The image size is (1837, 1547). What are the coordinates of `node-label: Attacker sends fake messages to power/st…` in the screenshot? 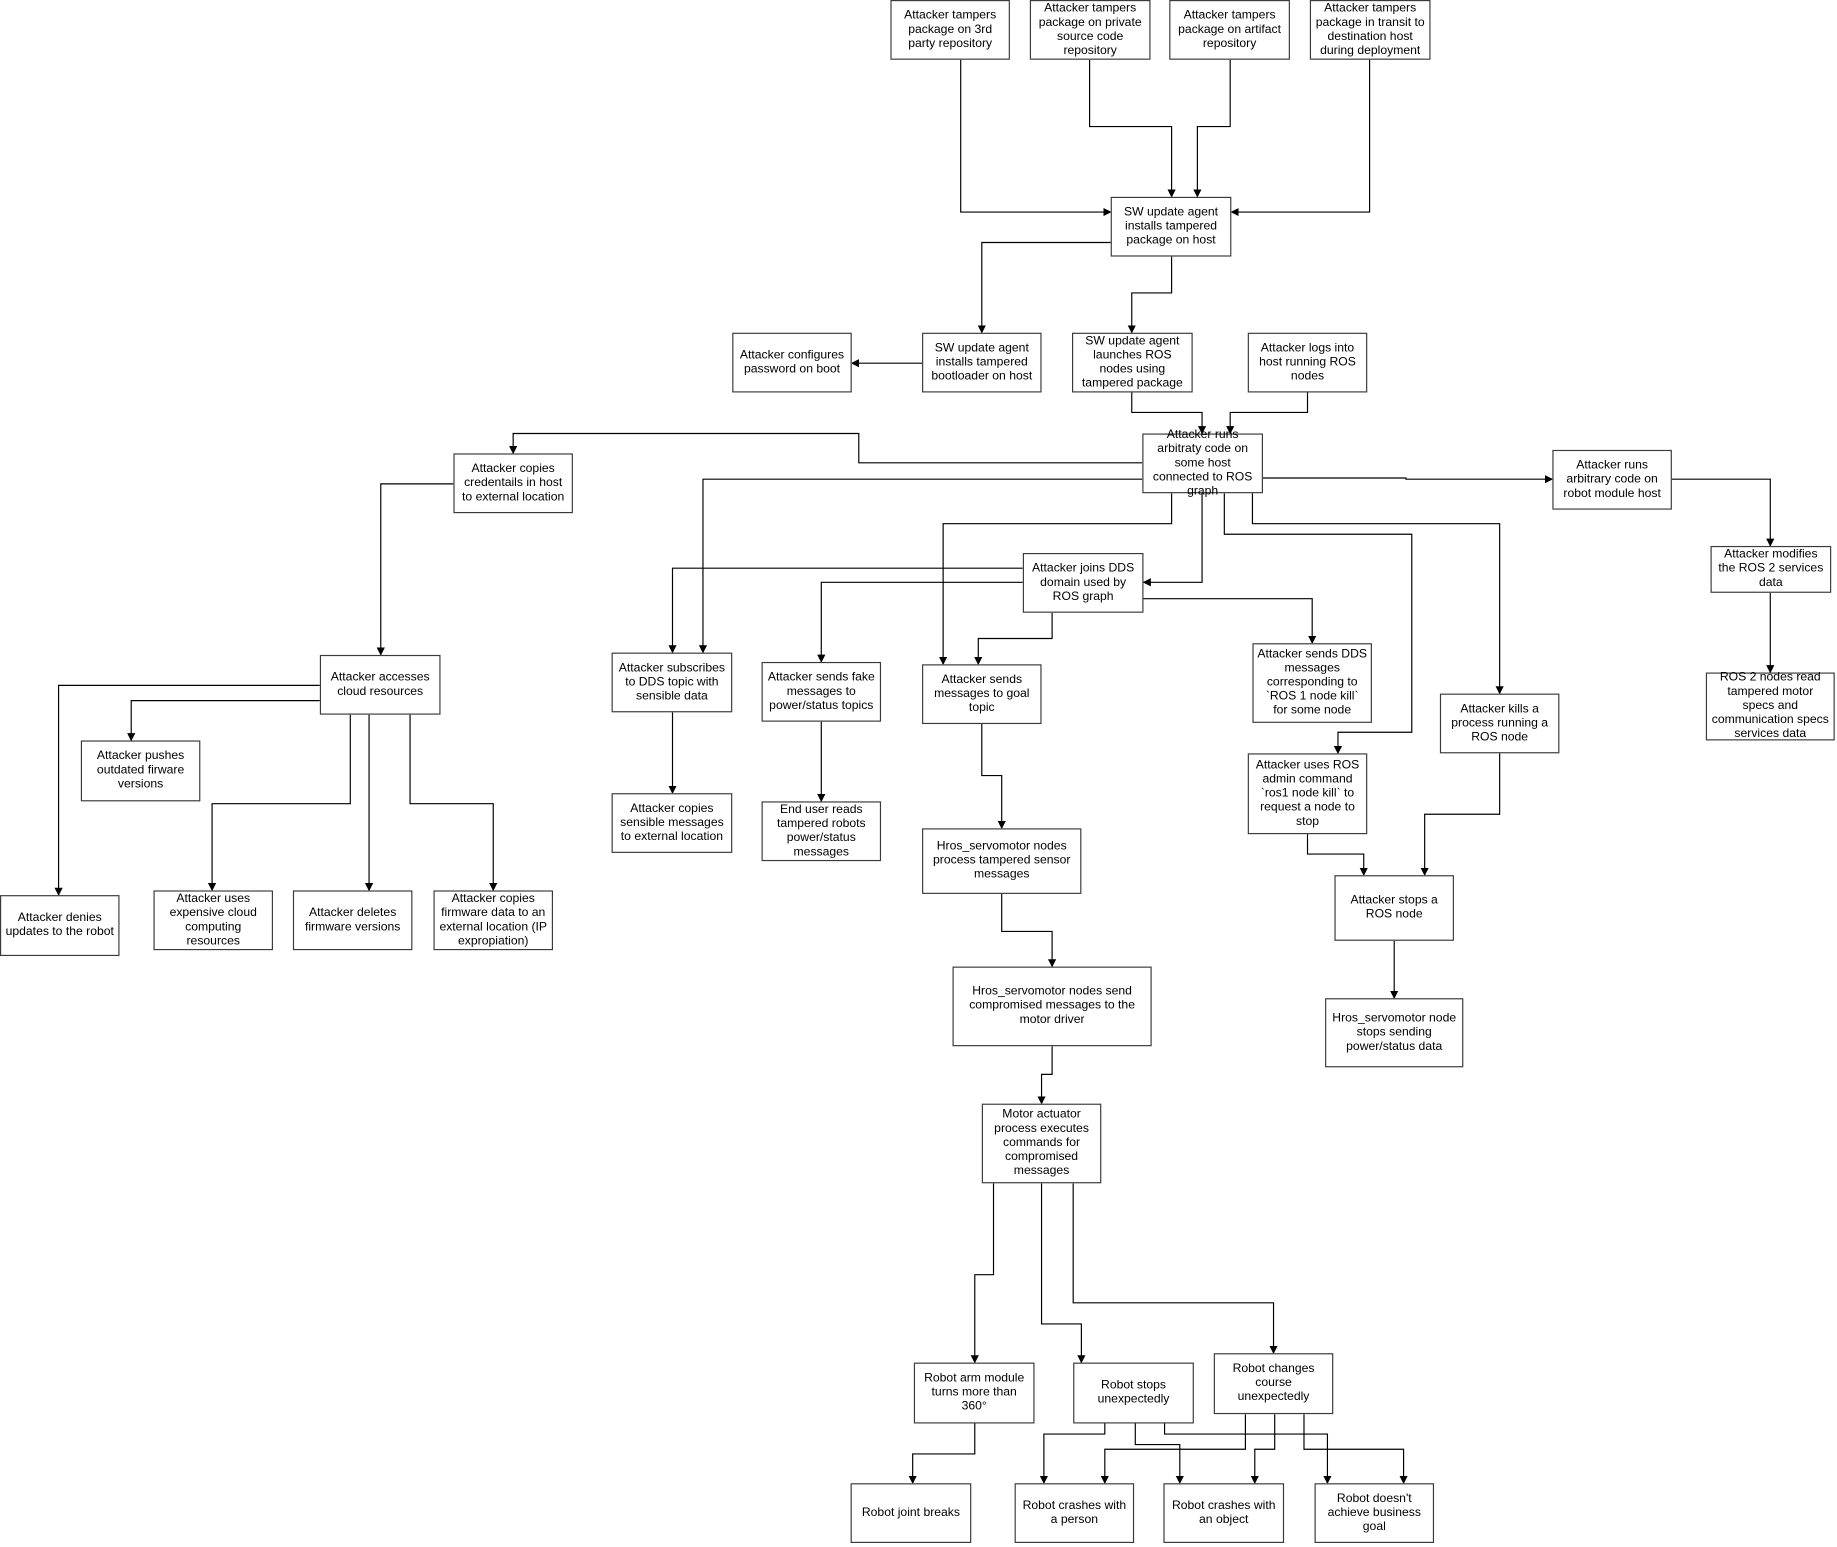 It's located at (821, 691).